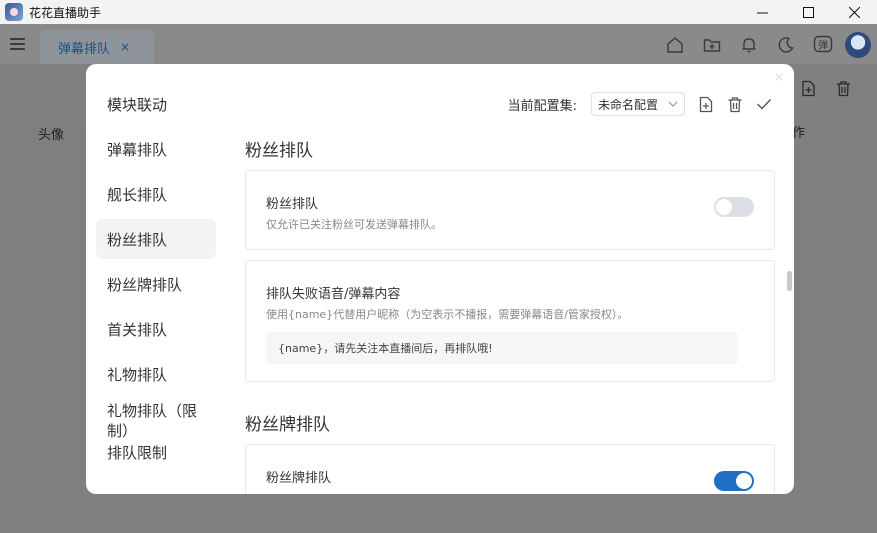  What do you see at coordinates (14, 12) in the screenshot?
I see `app-logo-icon` at bounding box center [14, 12].